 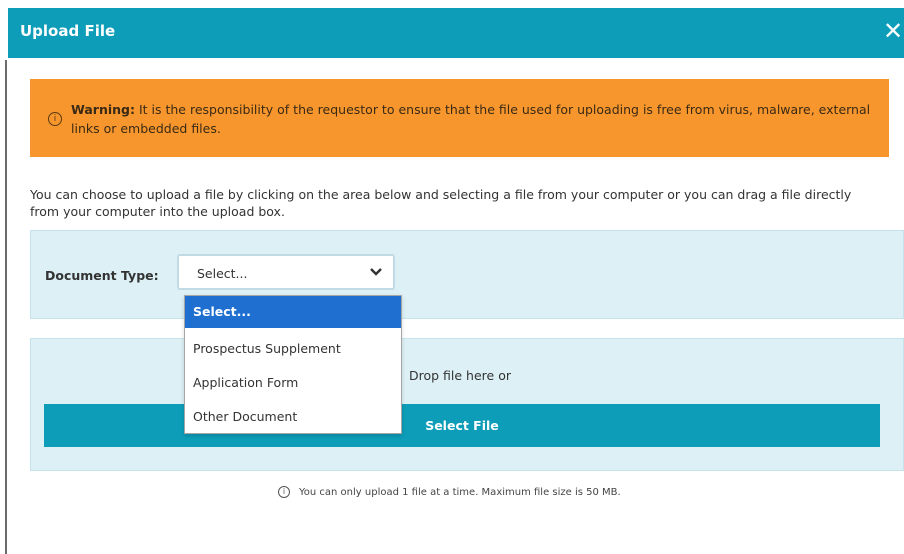 I want to click on close-icon: ✕, so click(x=893, y=31).